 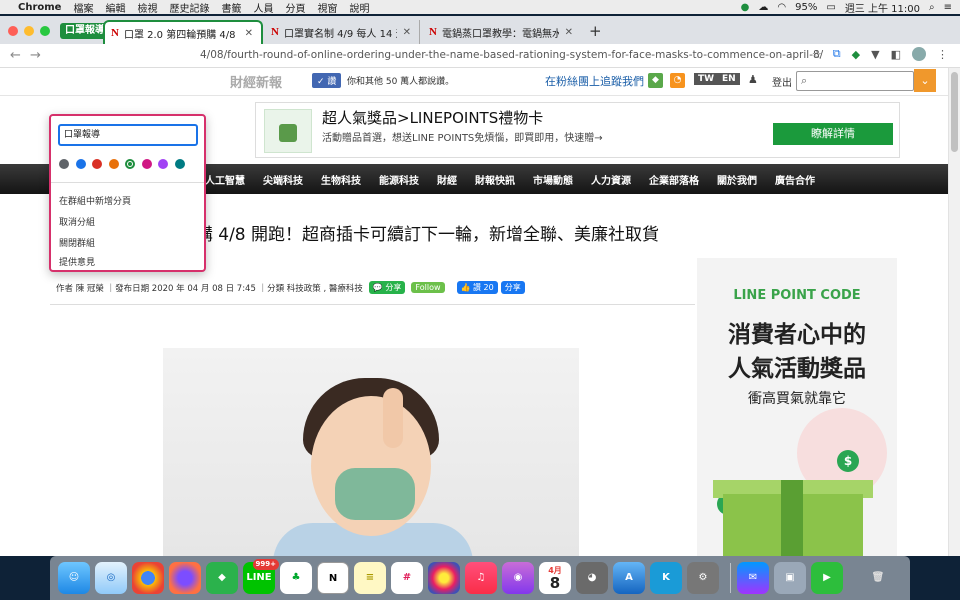 What do you see at coordinates (553, 179) in the screenshot?
I see `nav-item-market: 市場動態` at bounding box center [553, 179].